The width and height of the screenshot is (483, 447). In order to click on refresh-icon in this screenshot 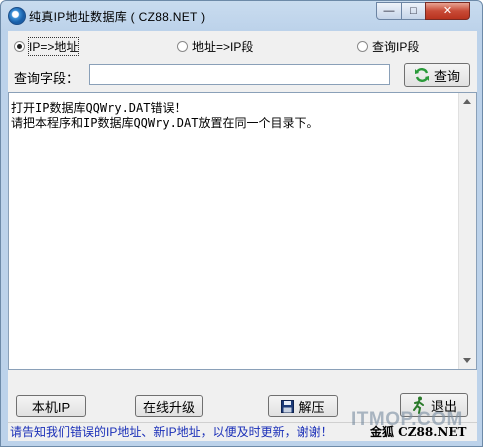, I will do `click(421, 75)`.